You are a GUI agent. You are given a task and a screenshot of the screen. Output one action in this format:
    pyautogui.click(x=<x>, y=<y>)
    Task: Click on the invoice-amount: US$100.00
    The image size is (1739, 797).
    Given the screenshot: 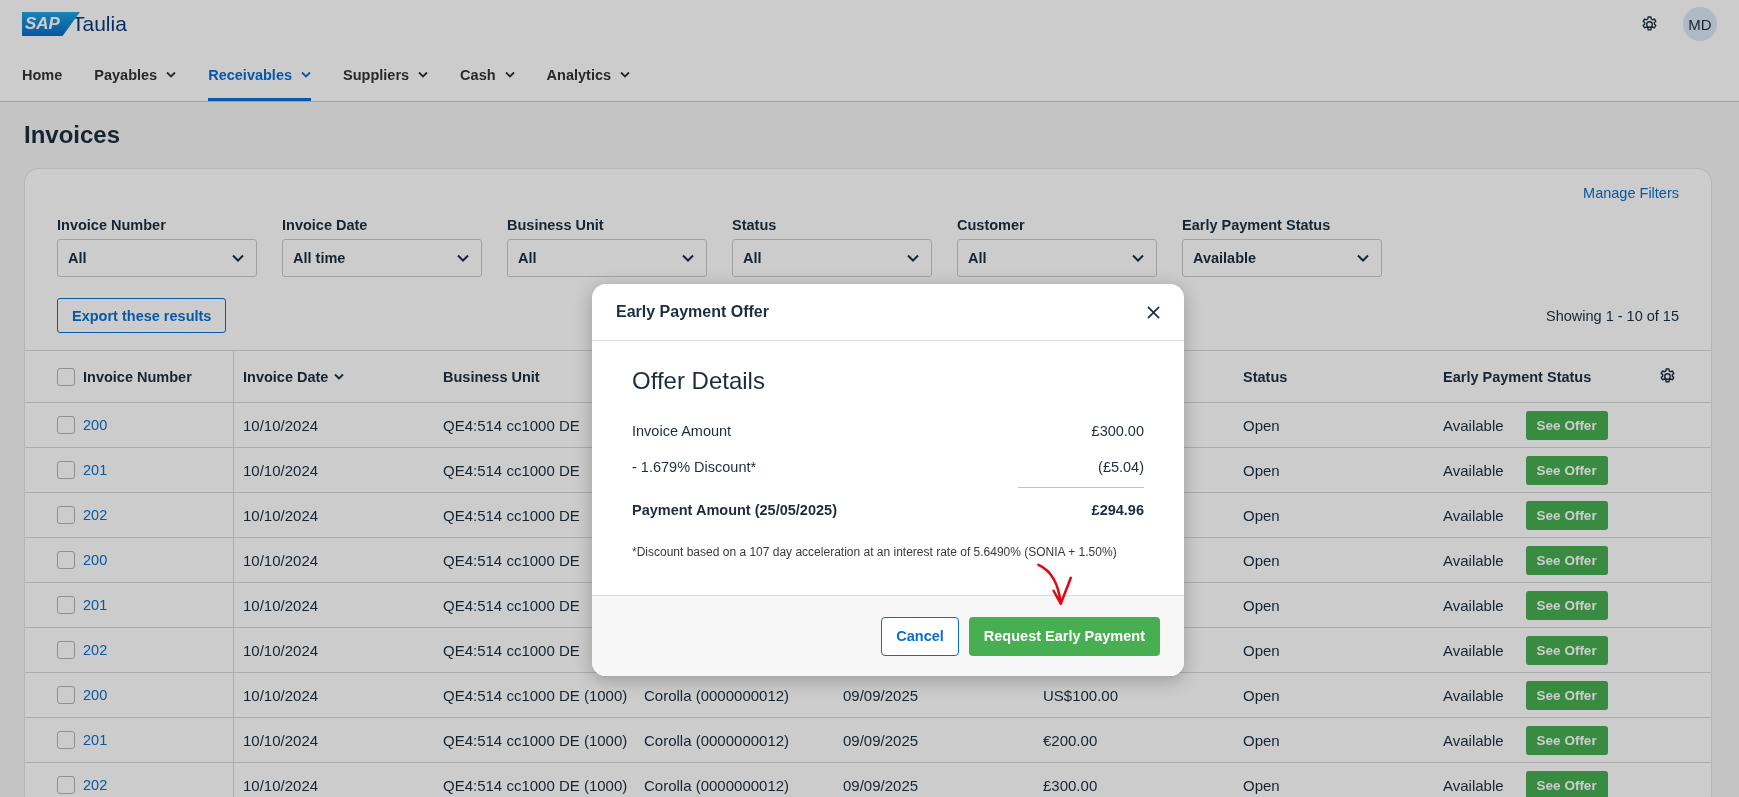 What is the action you would take?
    pyautogui.click(x=1081, y=695)
    